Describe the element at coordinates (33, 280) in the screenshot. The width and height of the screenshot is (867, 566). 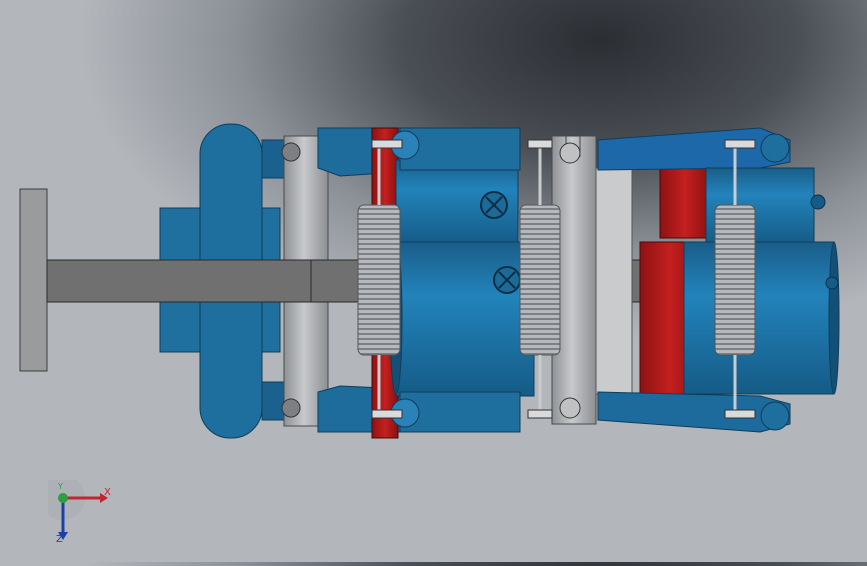
I see `base-plate` at that location.